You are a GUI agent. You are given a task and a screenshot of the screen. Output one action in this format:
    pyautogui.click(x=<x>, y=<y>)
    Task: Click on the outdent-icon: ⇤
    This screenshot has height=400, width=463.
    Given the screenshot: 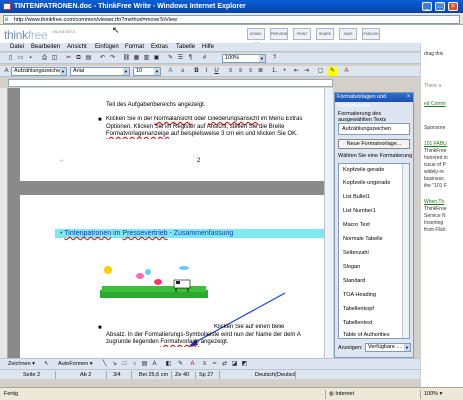 What is the action you would take?
    pyautogui.click(x=296, y=71)
    